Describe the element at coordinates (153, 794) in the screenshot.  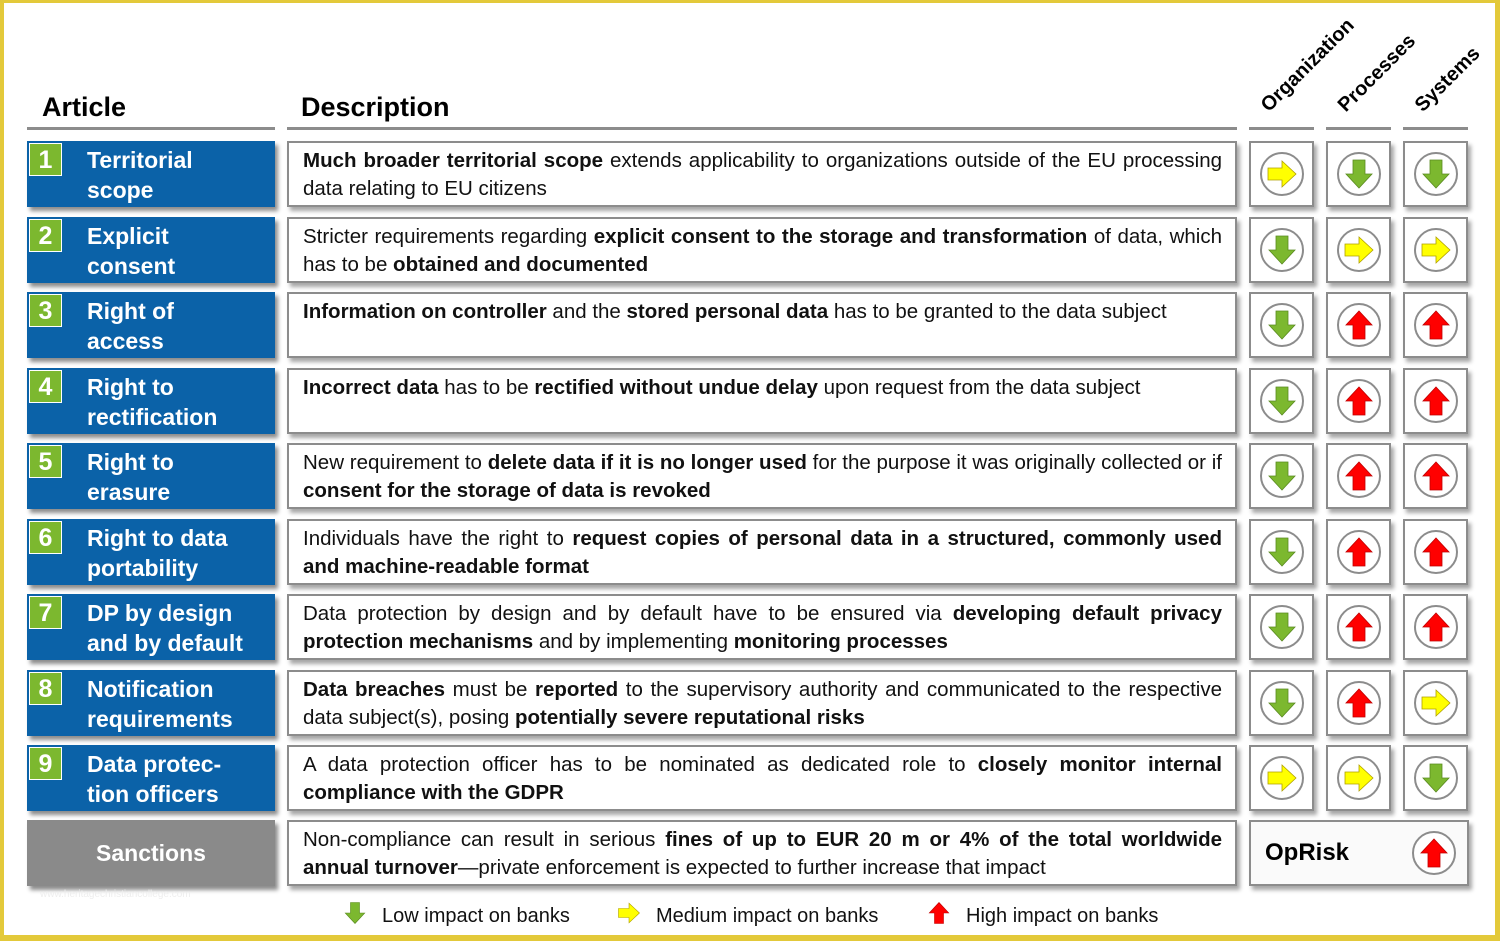
I see `article-label-line: tion officers` at that location.